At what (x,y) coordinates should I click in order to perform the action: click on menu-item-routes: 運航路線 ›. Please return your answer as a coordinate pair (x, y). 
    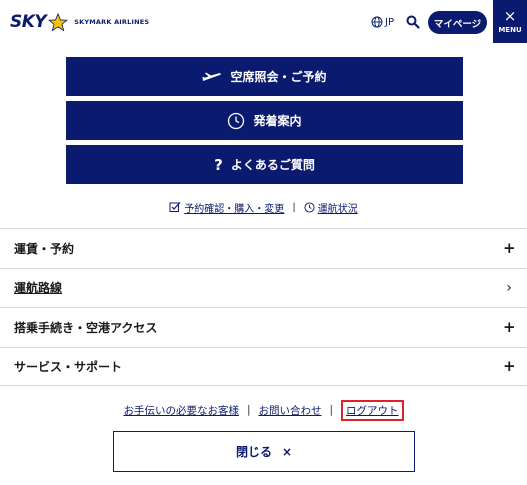
    Looking at the image, I should click on (263, 287).